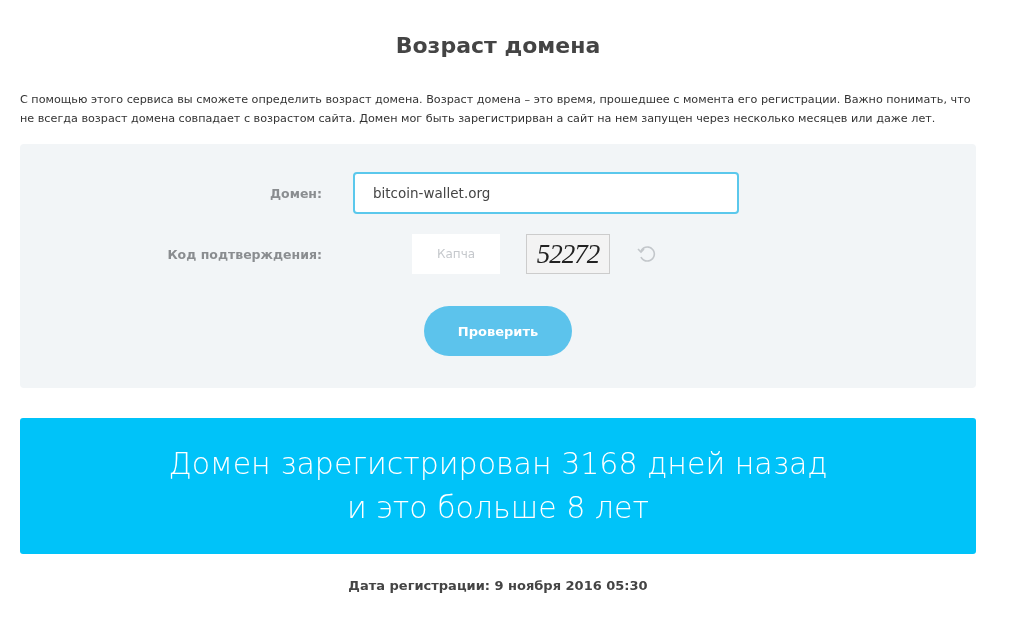 The height and width of the screenshot is (627, 1013). What do you see at coordinates (498, 46) in the screenshot?
I see `page-title: Возраст домена` at bounding box center [498, 46].